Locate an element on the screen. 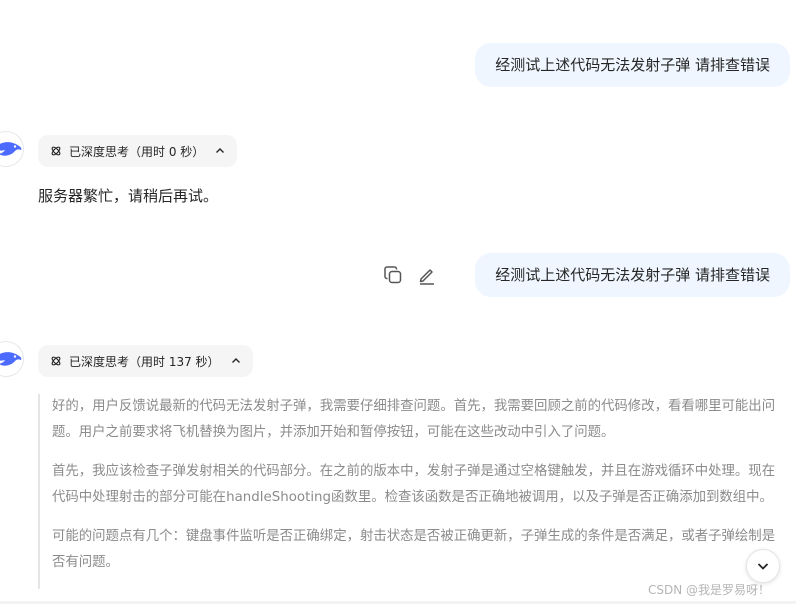 This screenshot has width=796, height=604. chevron-down-icon is located at coordinates (763, 566).